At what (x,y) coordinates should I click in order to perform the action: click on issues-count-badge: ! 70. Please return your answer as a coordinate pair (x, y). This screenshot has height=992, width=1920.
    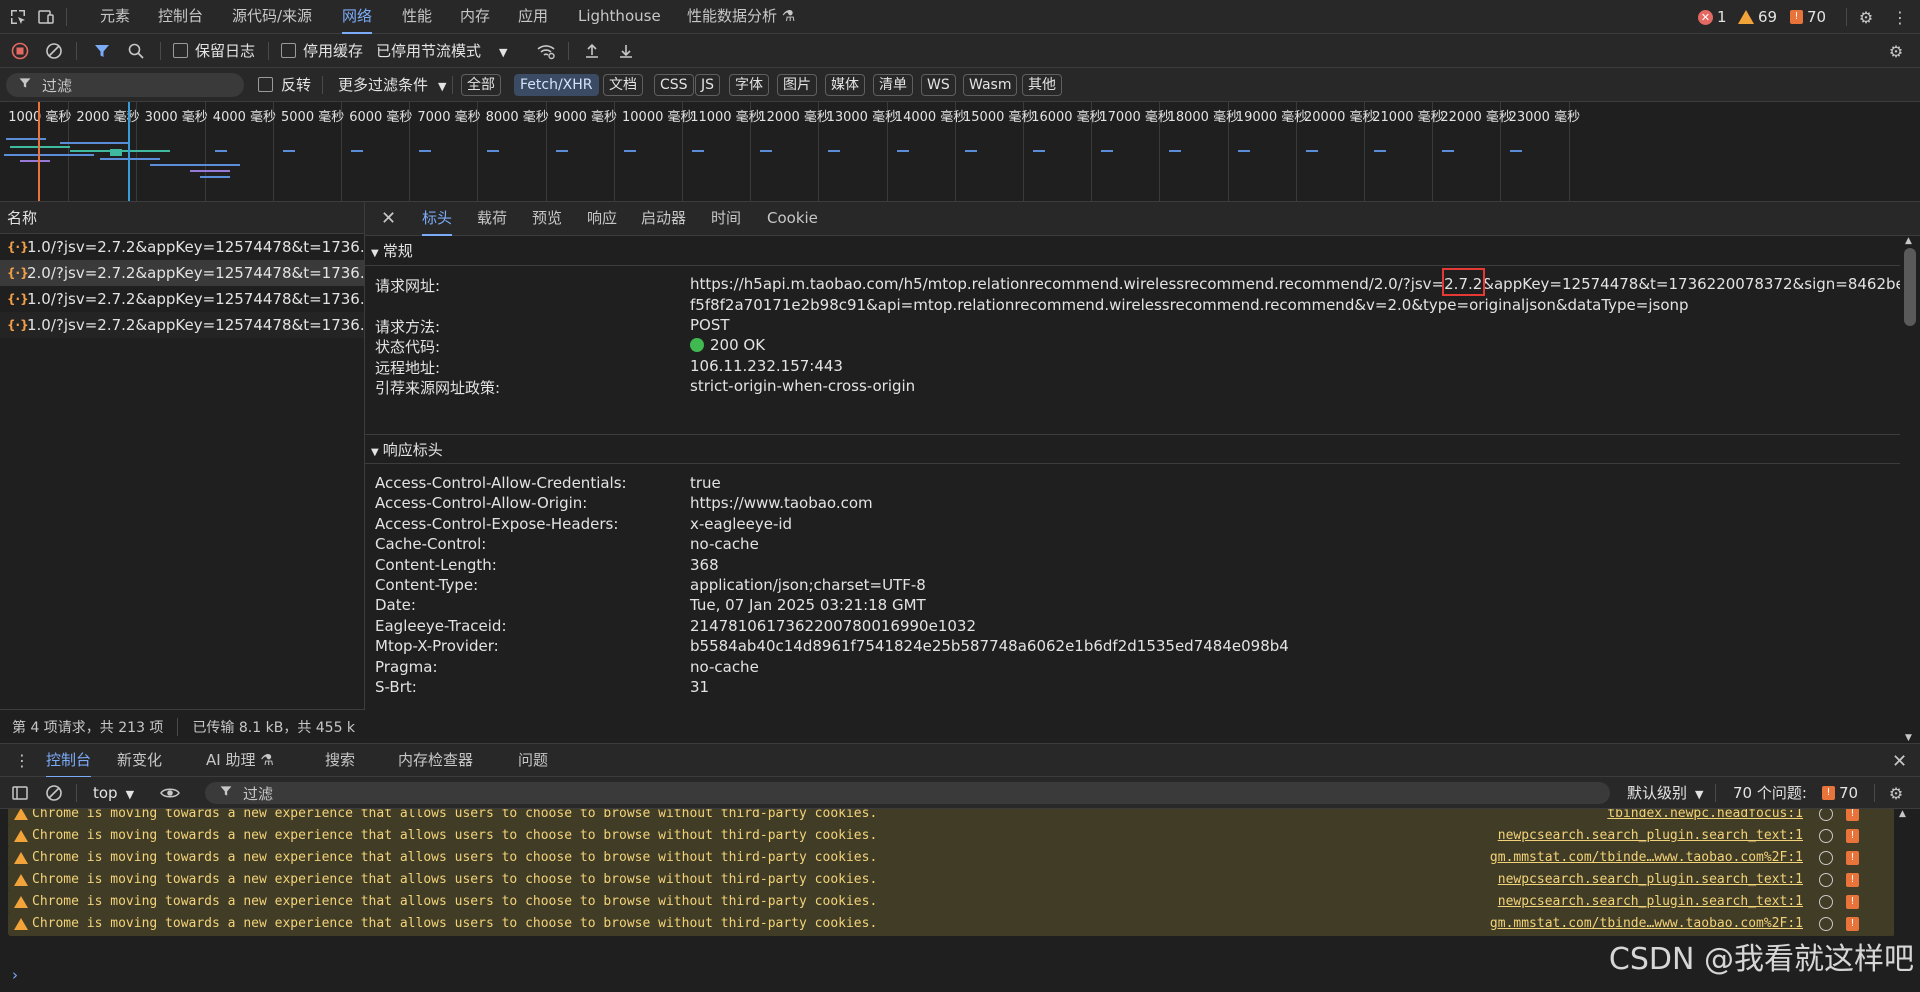
    Looking at the image, I should click on (1808, 17).